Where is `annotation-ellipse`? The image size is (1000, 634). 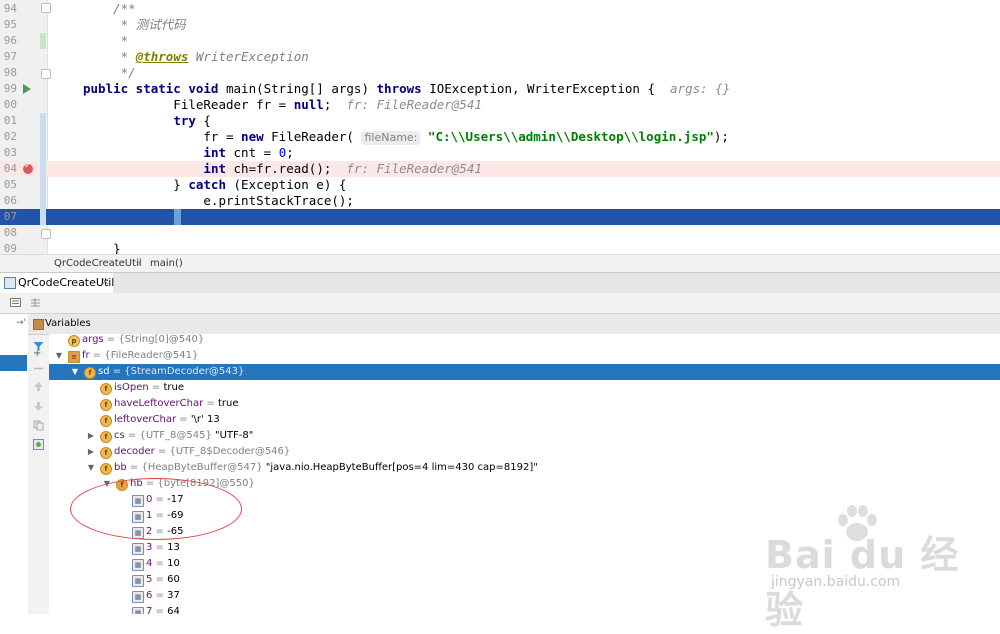 annotation-ellipse is located at coordinates (156, 509).